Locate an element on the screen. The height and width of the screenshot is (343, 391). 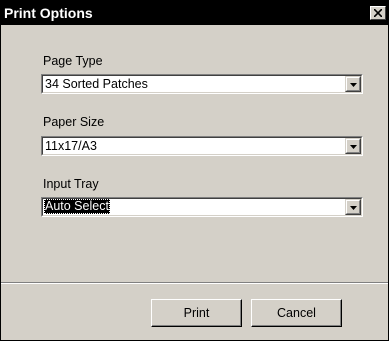
page-type-value: 34 Sorted Patches is located at coordinates (96, 84).